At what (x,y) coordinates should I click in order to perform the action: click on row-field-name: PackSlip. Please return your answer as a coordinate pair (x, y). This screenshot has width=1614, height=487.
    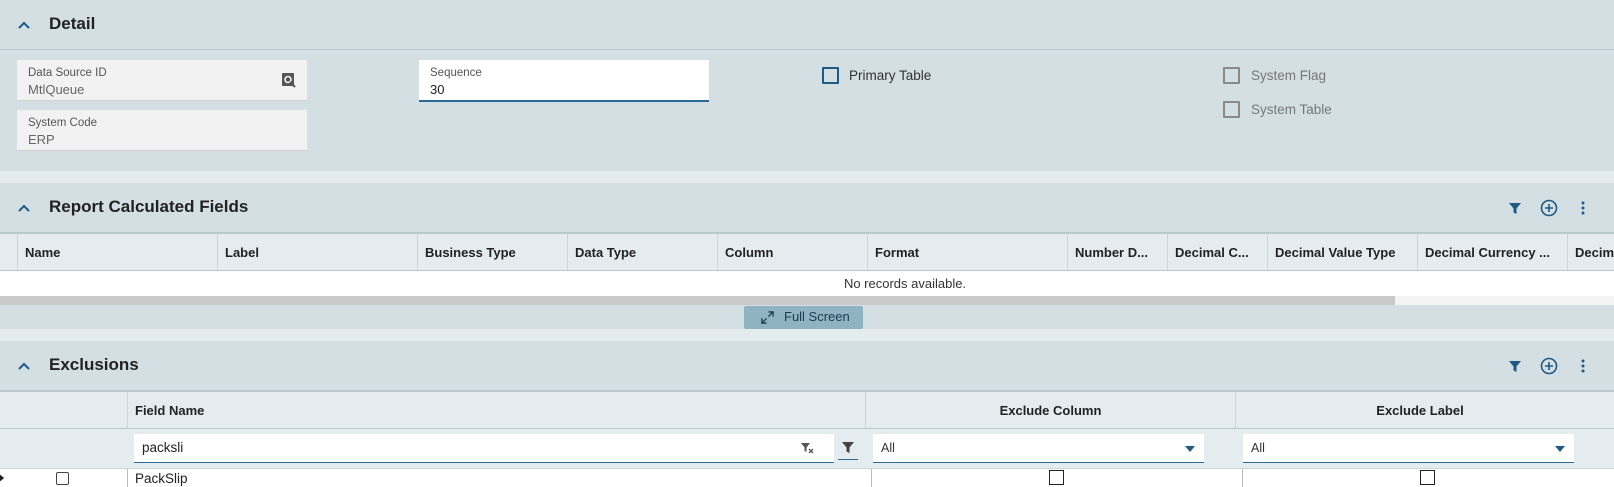
    Looking at the image, I should click on (161, 478).